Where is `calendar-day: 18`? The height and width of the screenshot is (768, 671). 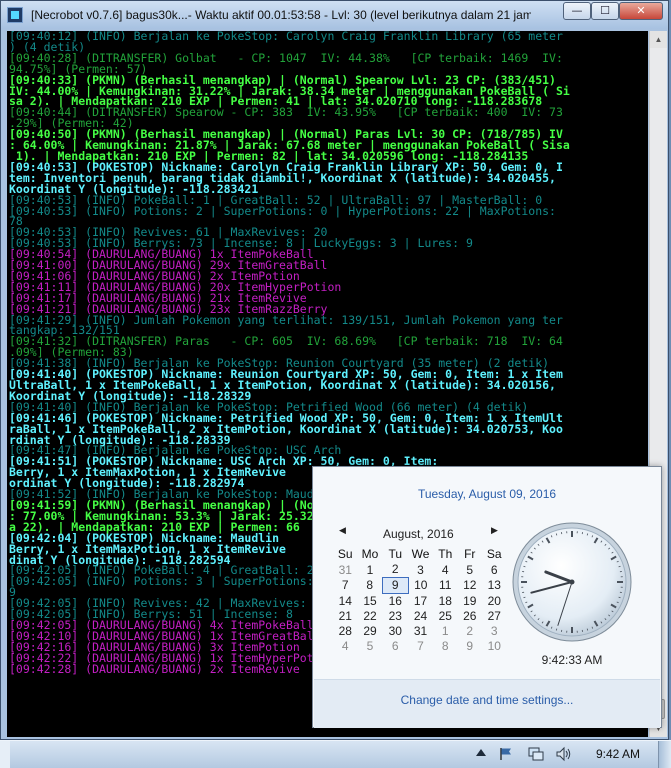
calendar-day: 18 is located at coordinates (445, 600).